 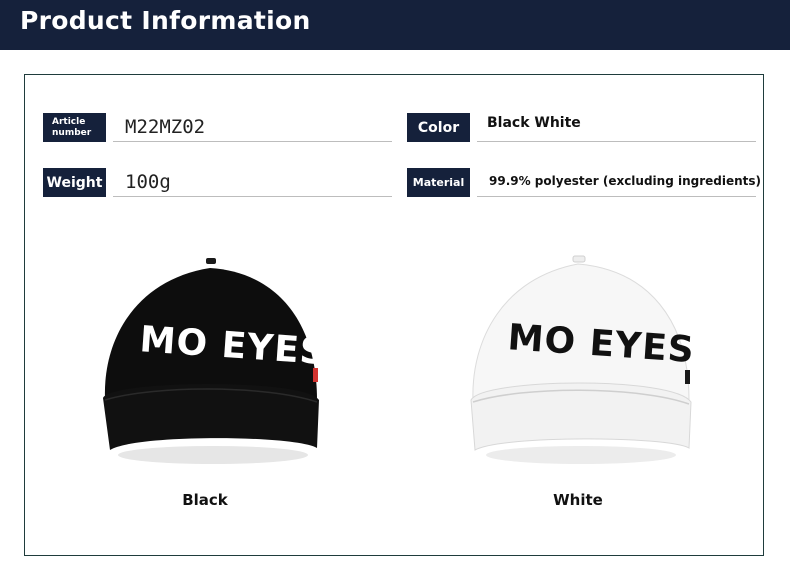 What do you see at coordinates (438, 182) in the screenshot?
I see `material-label: Material` at bounding box center [438, 182].